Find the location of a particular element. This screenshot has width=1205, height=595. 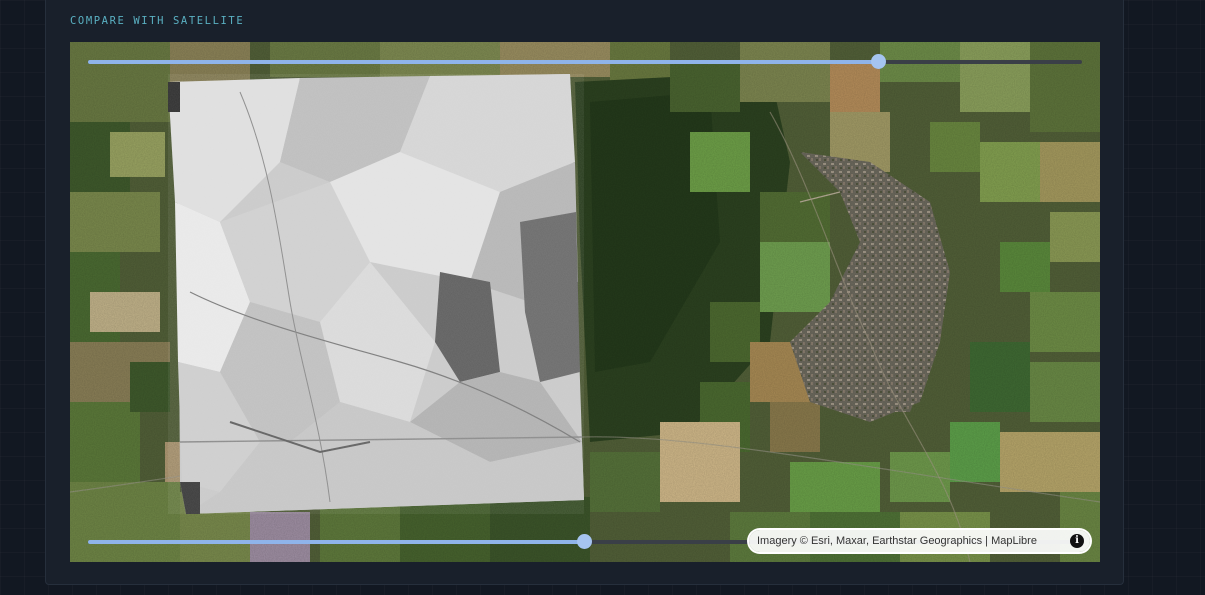

opacity-slider-top is located at coordinates (585, 62).